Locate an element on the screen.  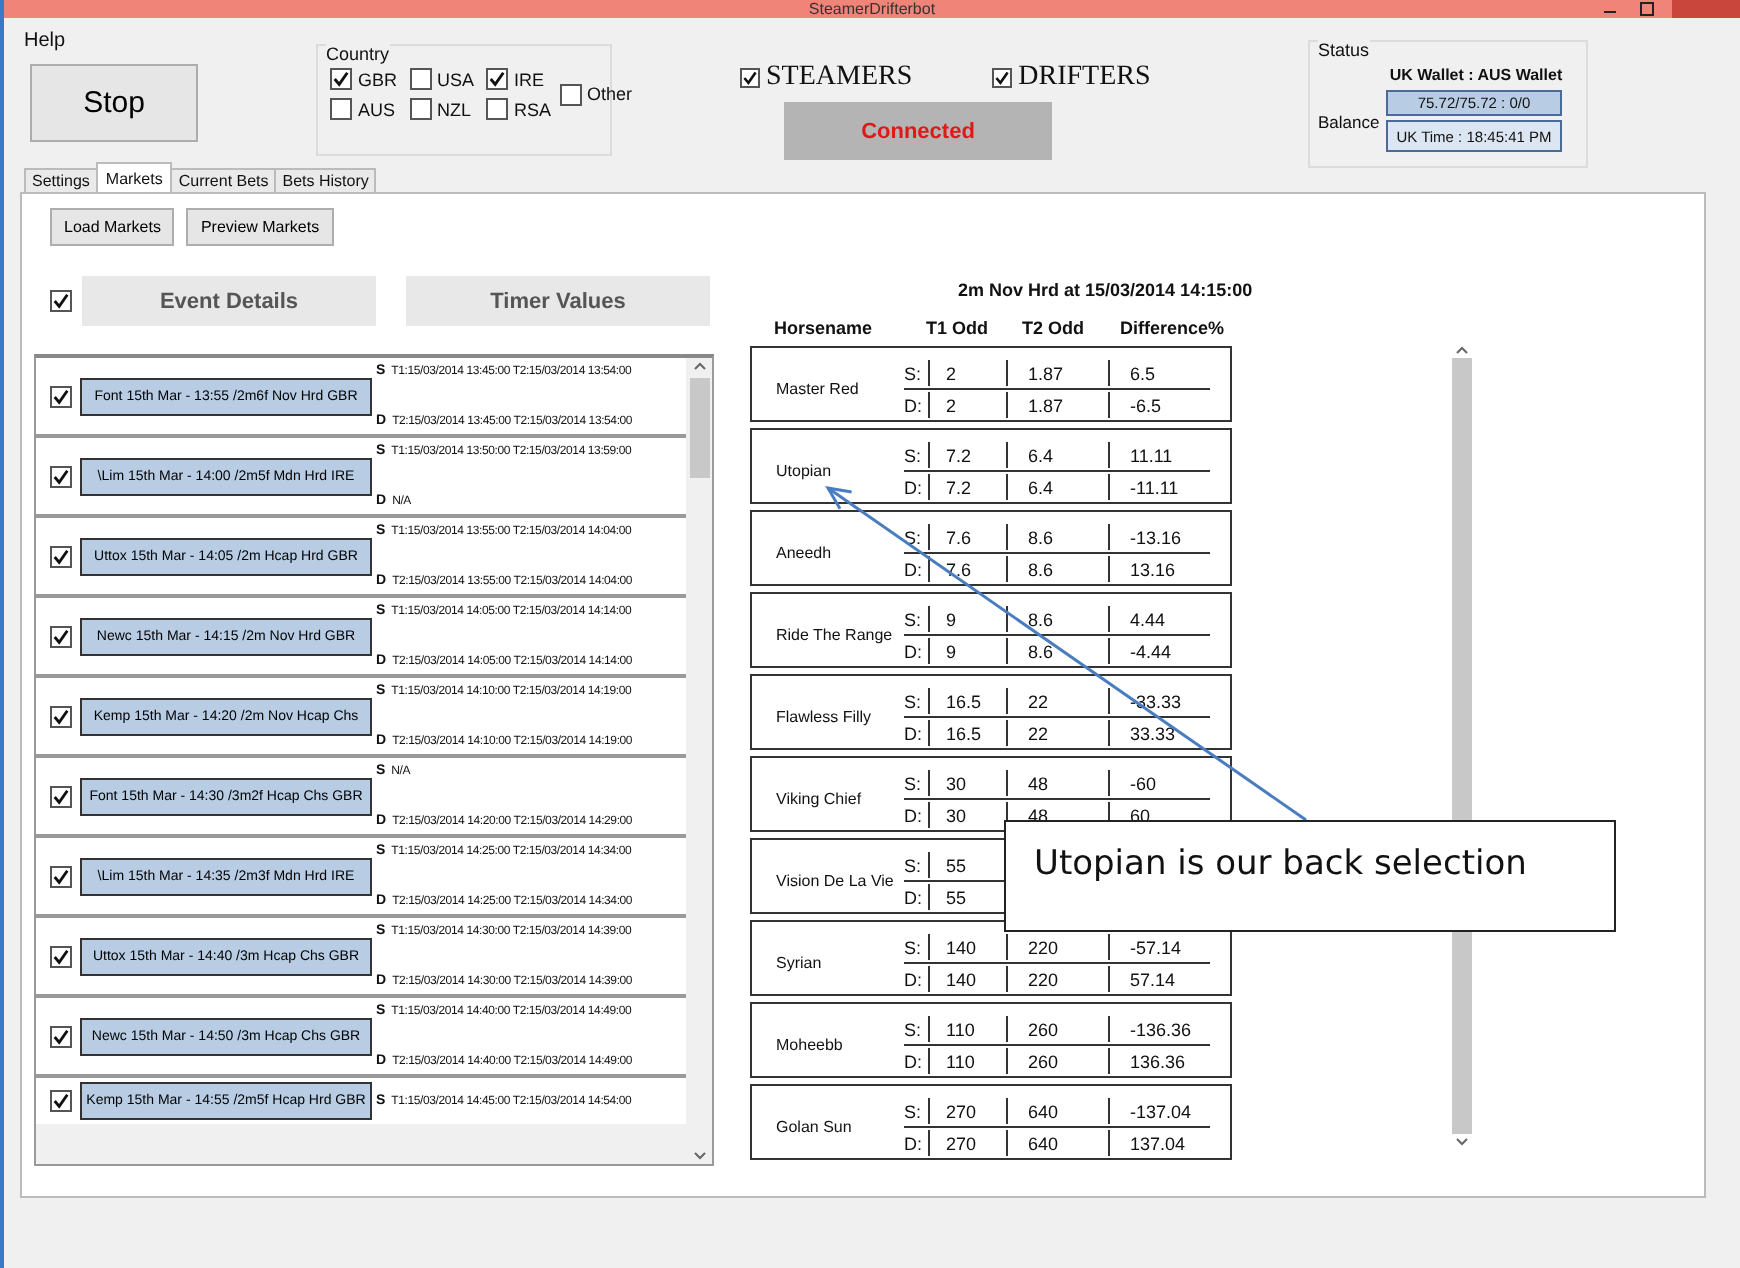
market-title: 2m Nov Hrd at 15/03/2014 14:15:00 is located at coordinates (1106, 290).